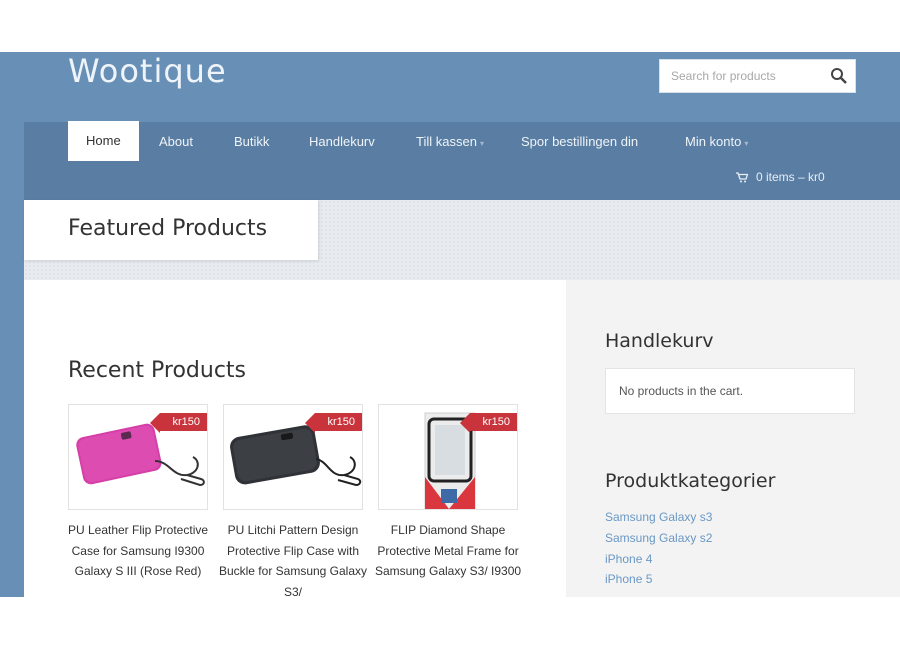 This screenshot has height=650, width=900. Describe the element at coordinates (462, 240) in the screenshot. I see `featured-banner: Featured Products` at that location.